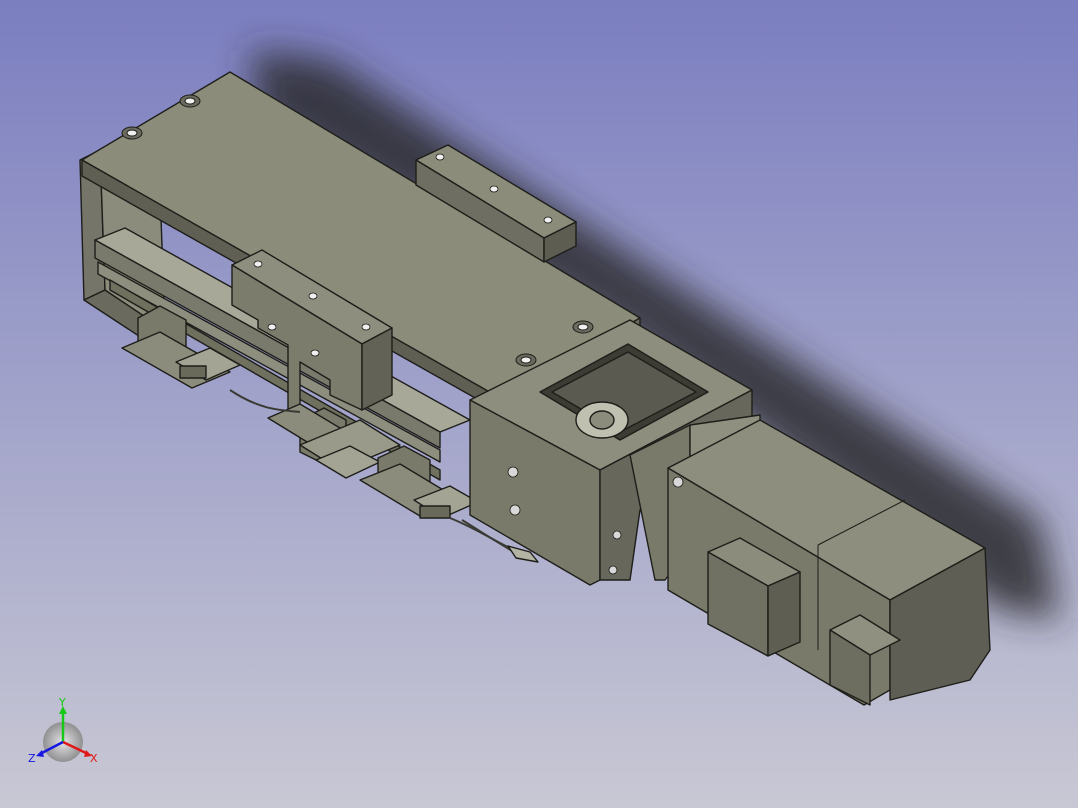 The height and width of the screenshot is (808, 1078). I want to click on axis-y-label: Y, so click(62, 702).